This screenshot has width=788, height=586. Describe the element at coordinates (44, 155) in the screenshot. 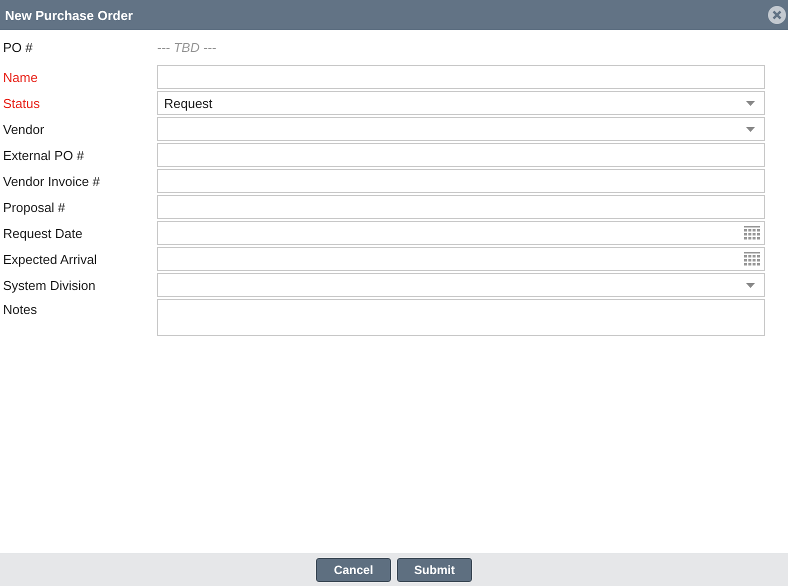

I see `field-label: External PO #` at that location.